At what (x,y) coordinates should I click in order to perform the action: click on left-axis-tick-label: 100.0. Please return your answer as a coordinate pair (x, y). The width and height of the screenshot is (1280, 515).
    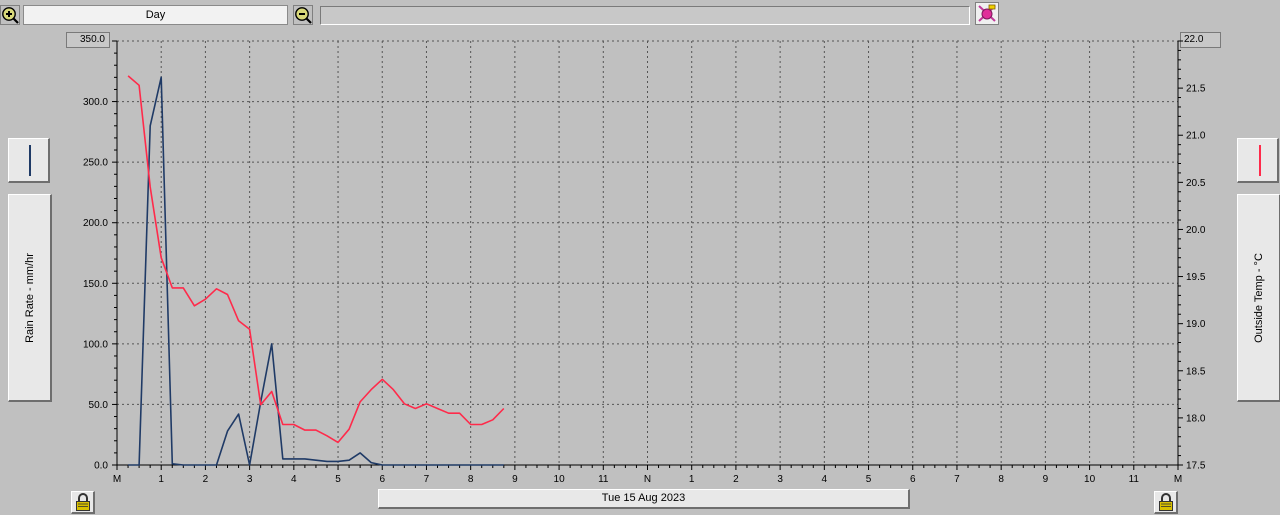
    Looking at the image, I should click on (95, 344).